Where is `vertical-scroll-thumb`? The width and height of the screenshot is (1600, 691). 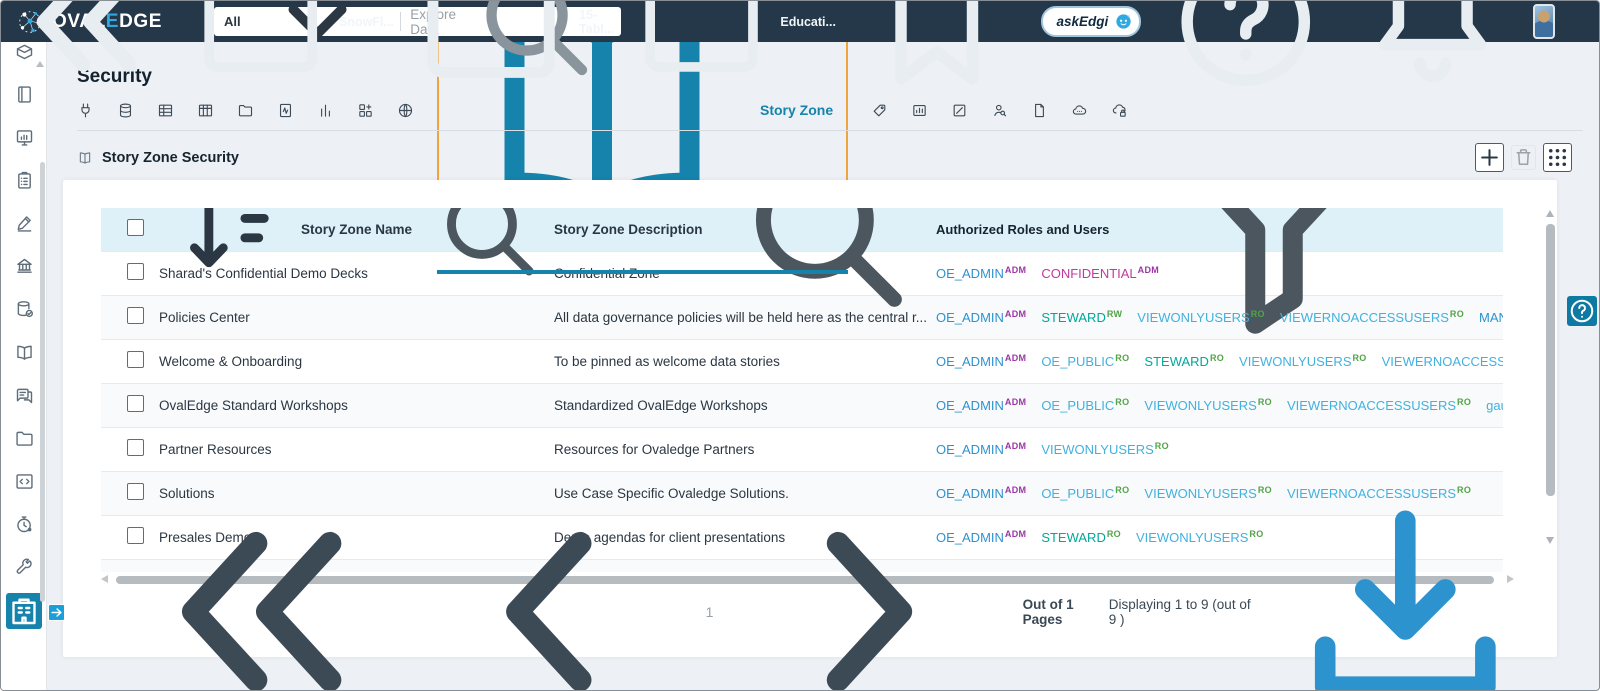 vertical-scroll-thumb is located at coordinates (1550, 360).